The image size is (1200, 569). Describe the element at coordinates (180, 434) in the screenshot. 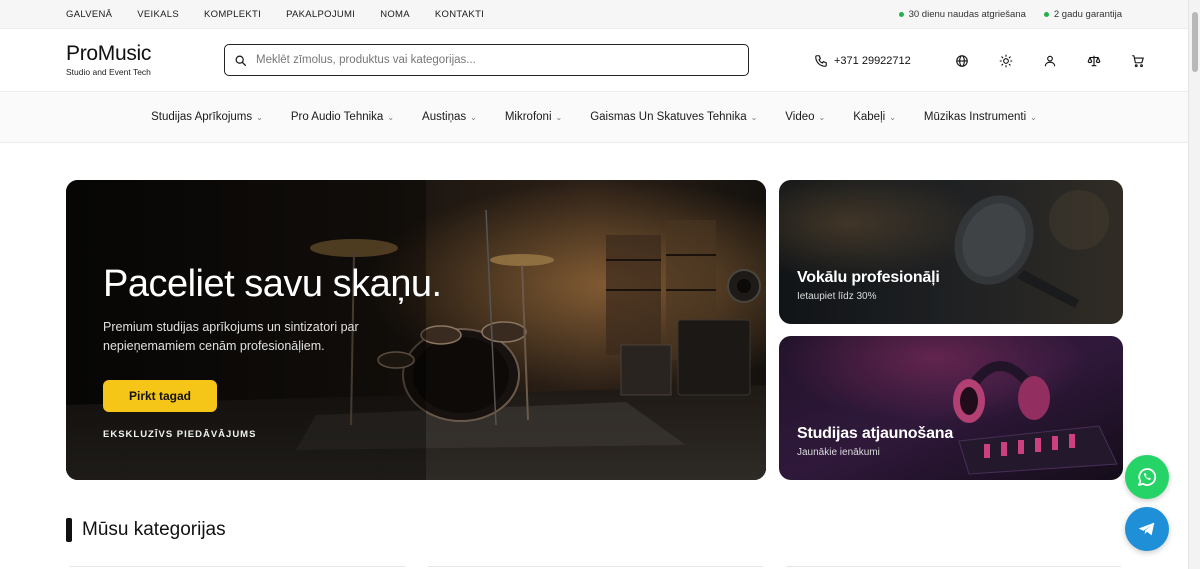

I see `hero-eyebrow: EKSKLUZĪVS PIEDĀVĀJUMS` at that location.